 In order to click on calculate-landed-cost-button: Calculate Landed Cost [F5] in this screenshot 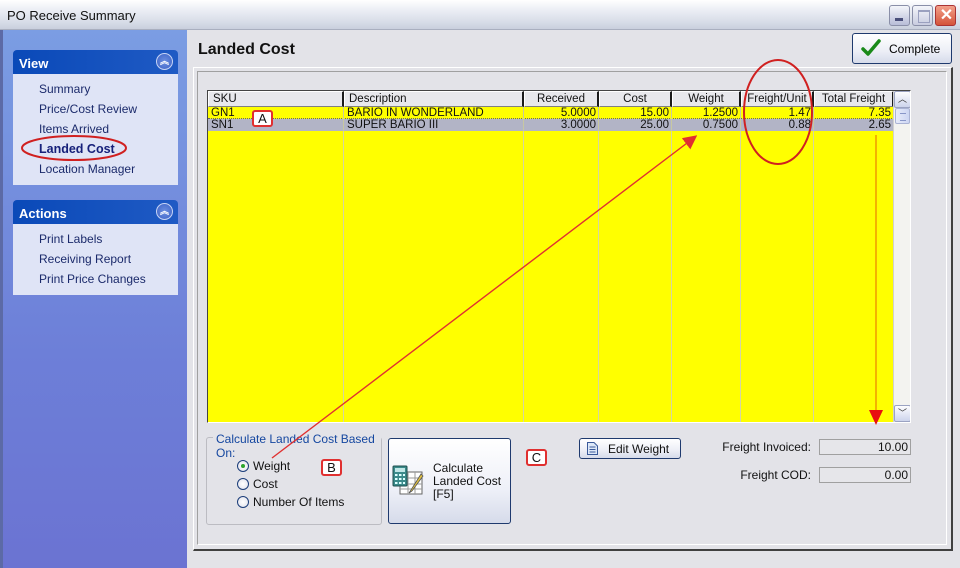, I will do `click(449, 481)`.